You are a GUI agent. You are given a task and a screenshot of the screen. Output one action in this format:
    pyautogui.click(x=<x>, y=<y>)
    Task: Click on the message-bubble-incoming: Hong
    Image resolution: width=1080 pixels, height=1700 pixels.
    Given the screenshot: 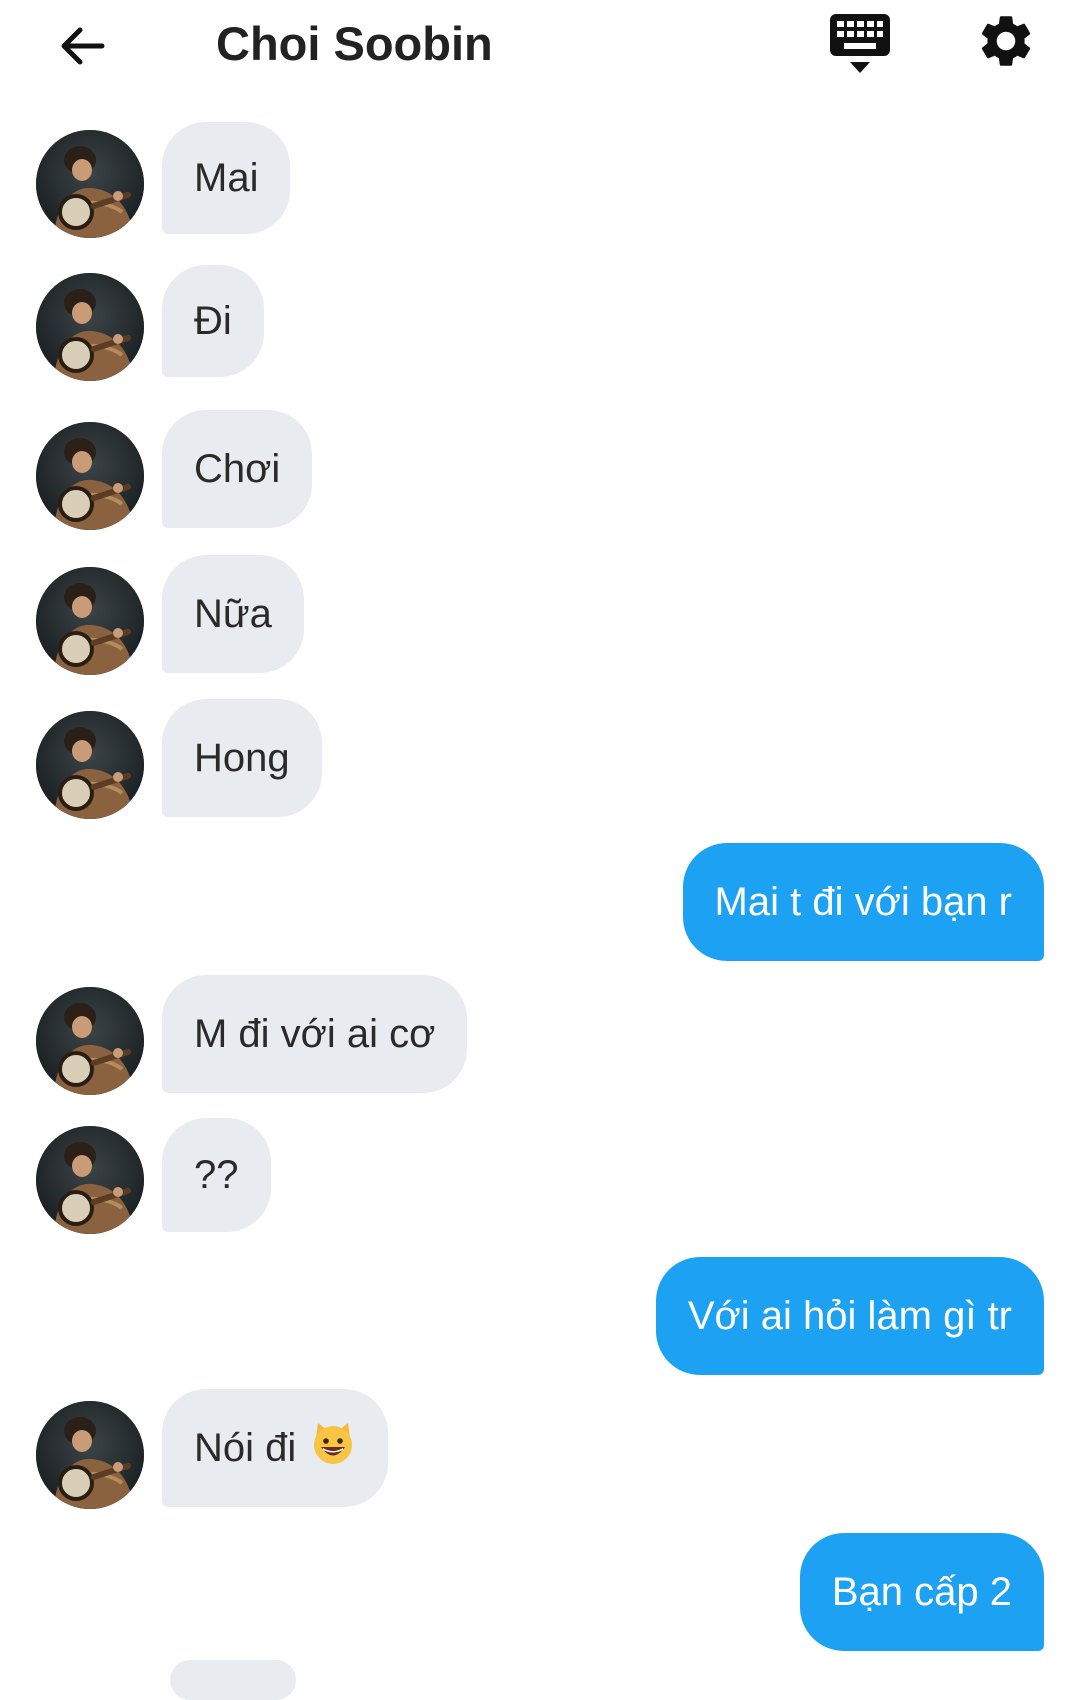 What is the action you would take?
    pyautogui.click(x=242, y=758)
    